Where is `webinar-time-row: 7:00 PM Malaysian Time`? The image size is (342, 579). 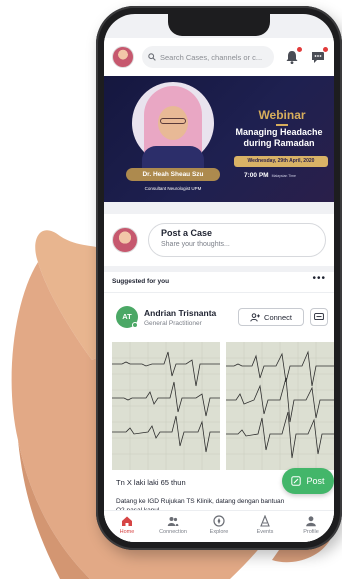 webinar-time-row: 7:00 PM Malaysian Time is located at coordinates (289, 175).